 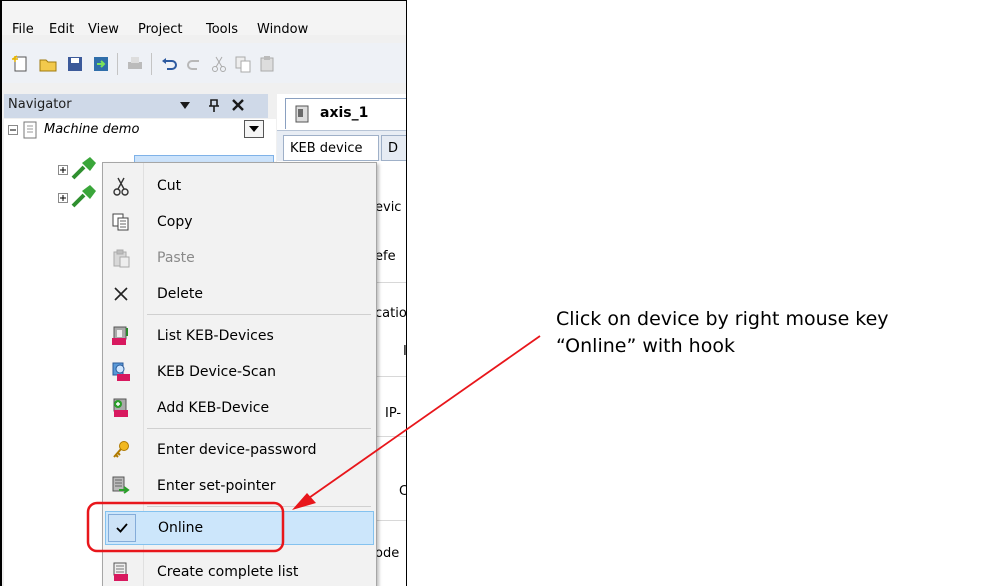 I want to click on menu-item-list-keb-devices: List KEB-Devices, so click(x=239, y=336).